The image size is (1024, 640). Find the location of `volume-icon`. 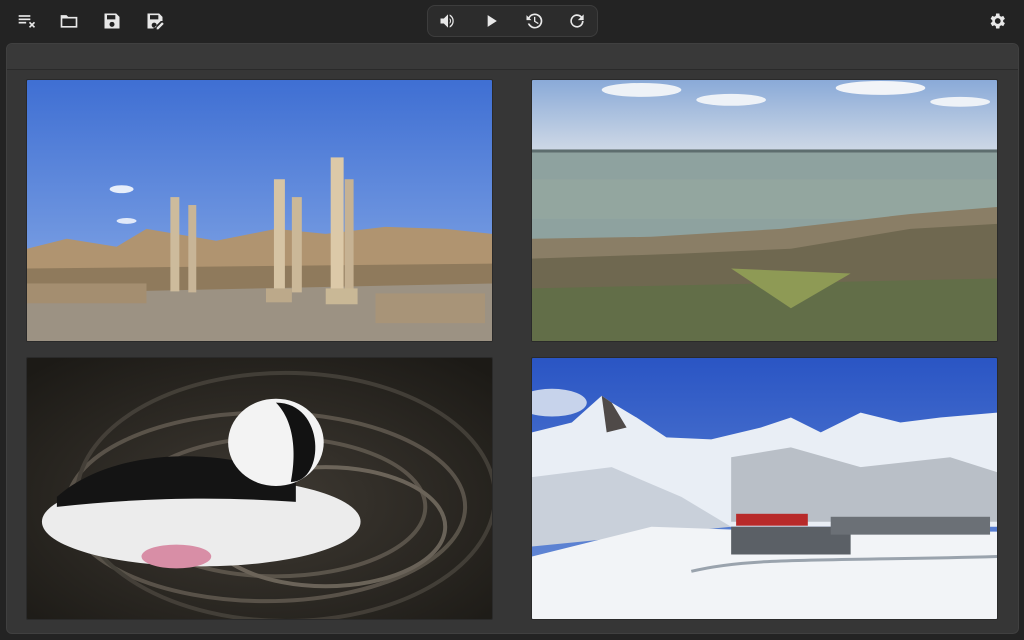

volume-icon is located at coordinates (447, 21).